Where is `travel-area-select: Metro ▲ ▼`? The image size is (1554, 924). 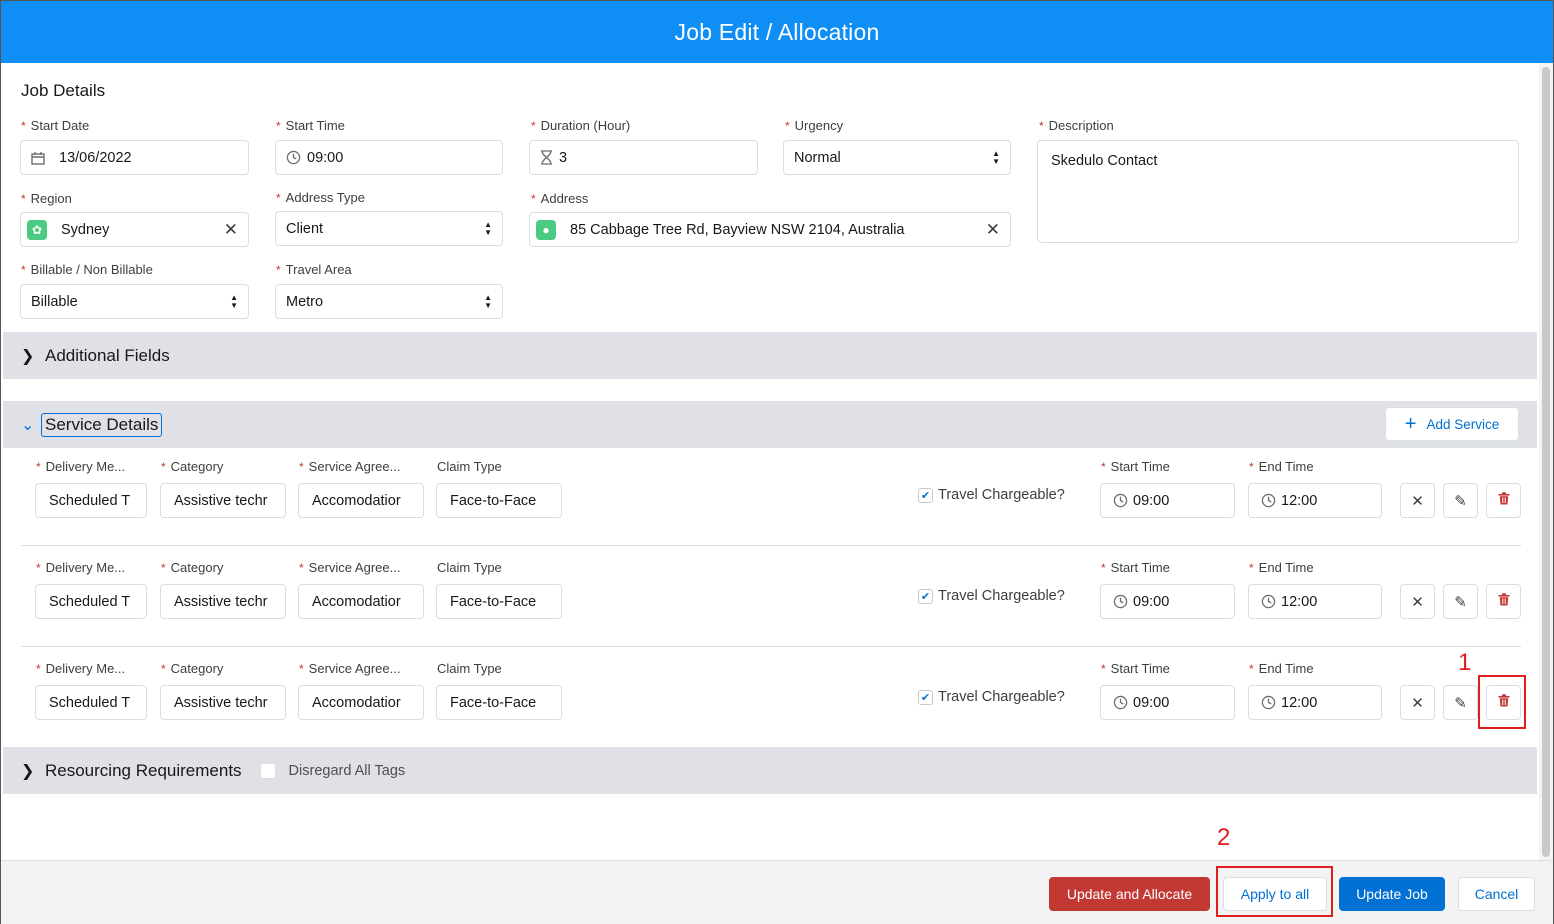
travel-area-select: Metro ▲ ▼ is located at coordinates (389, 301).